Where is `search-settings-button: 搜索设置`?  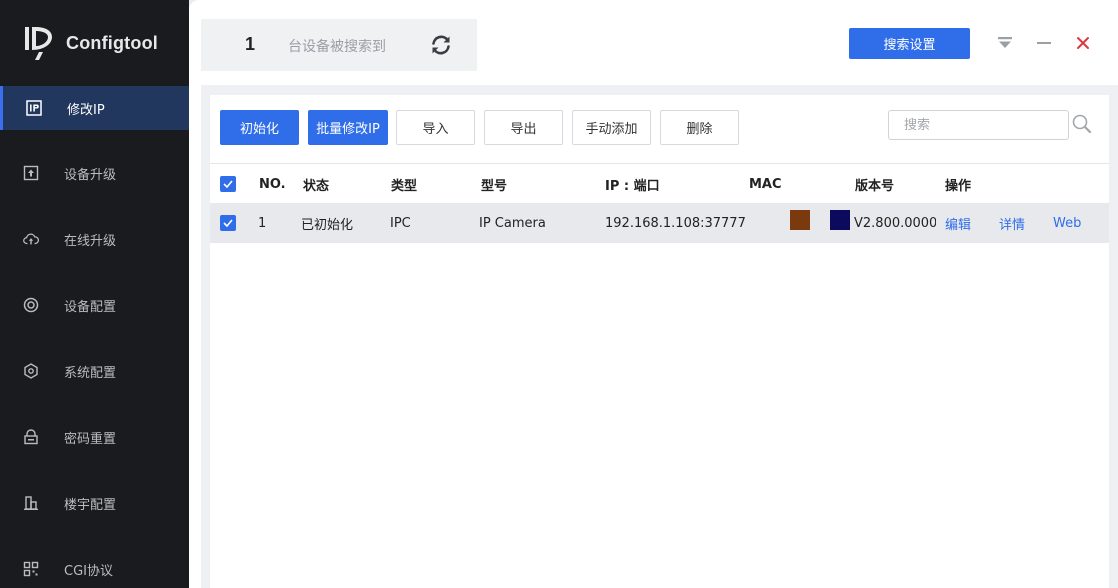
search-settings-button: 搜索设置 is located at coordinates (909, 43).